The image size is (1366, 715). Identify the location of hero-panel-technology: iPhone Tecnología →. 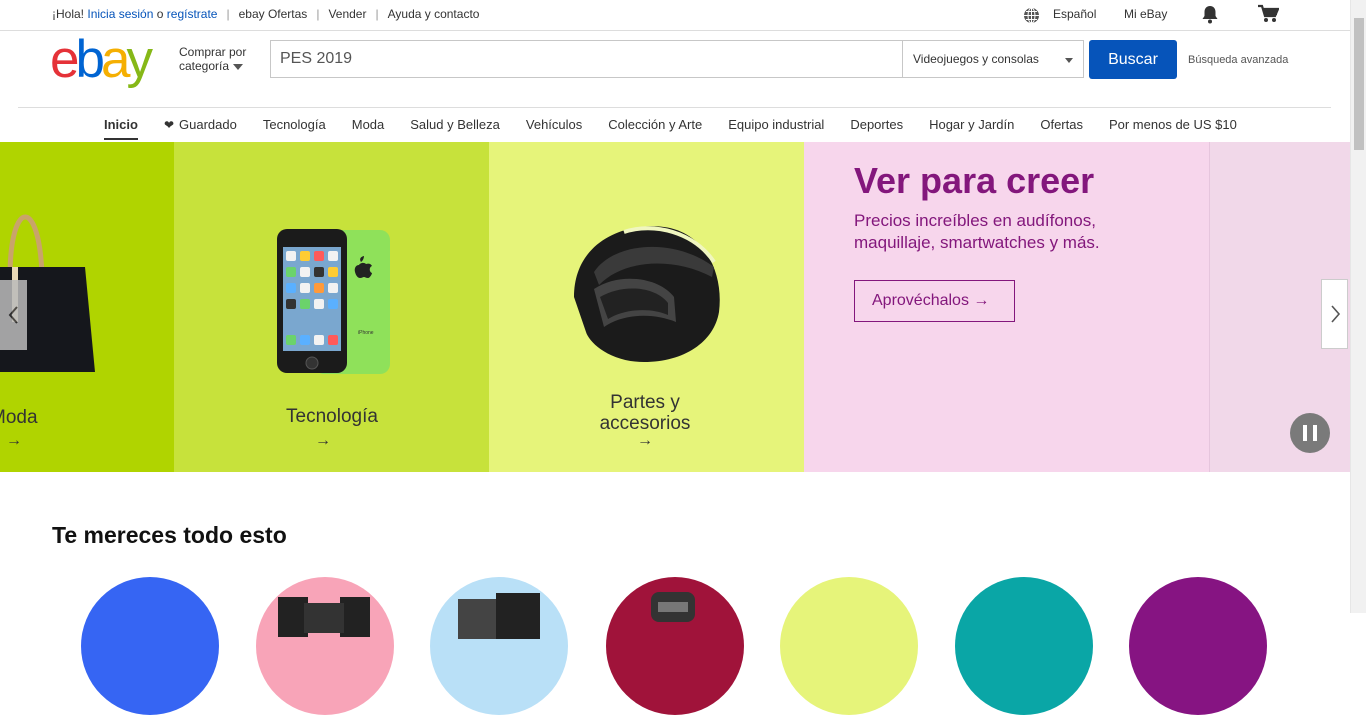
(331, 307).